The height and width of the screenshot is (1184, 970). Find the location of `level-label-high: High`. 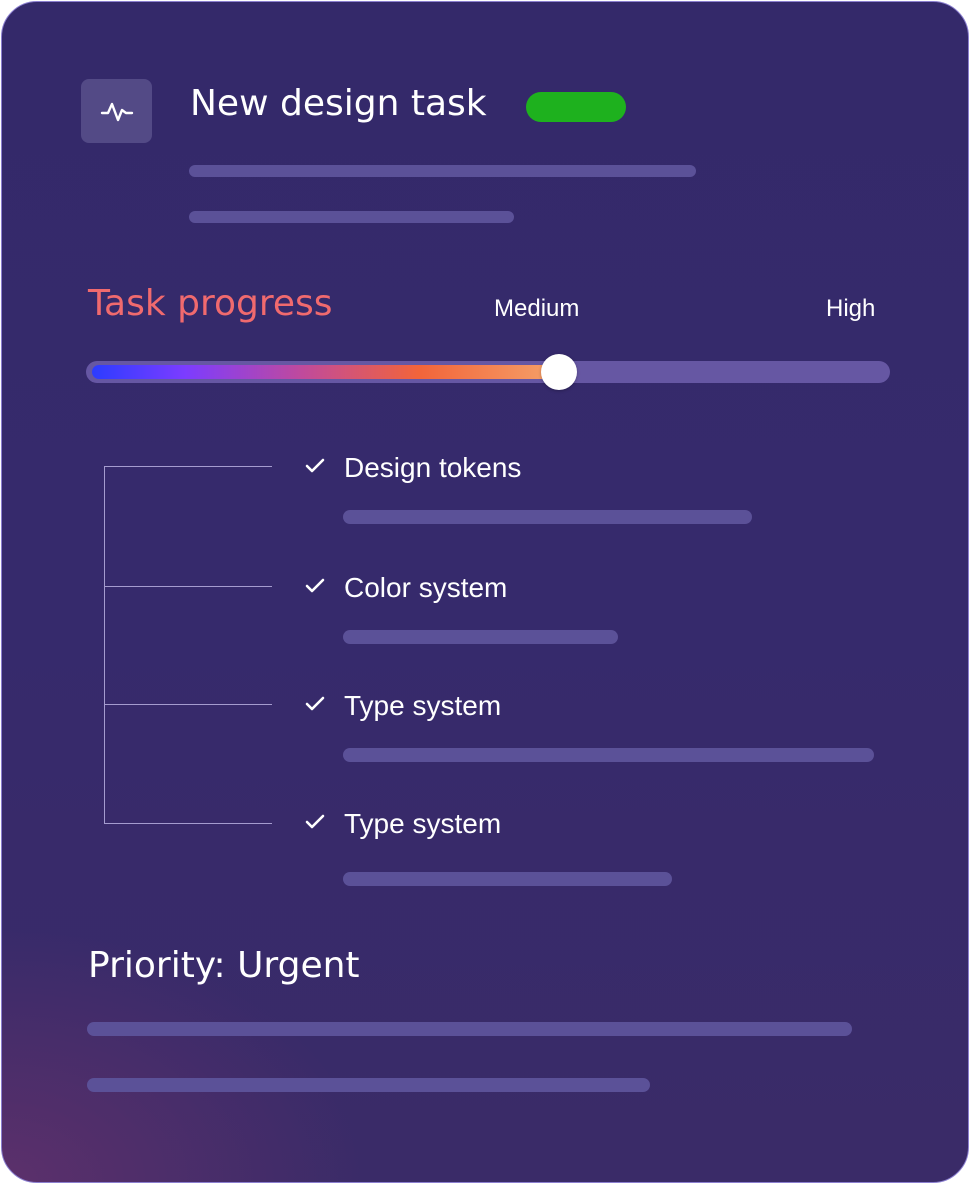

level-label-high: High is located at coordinates (851, 308).